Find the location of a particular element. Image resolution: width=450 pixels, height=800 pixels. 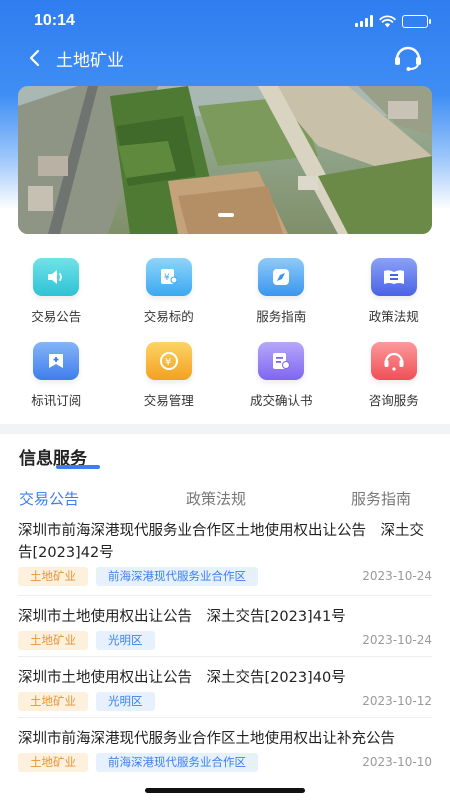

menu-item-headset: 咨询服务 is located at coordinates (394, 372).